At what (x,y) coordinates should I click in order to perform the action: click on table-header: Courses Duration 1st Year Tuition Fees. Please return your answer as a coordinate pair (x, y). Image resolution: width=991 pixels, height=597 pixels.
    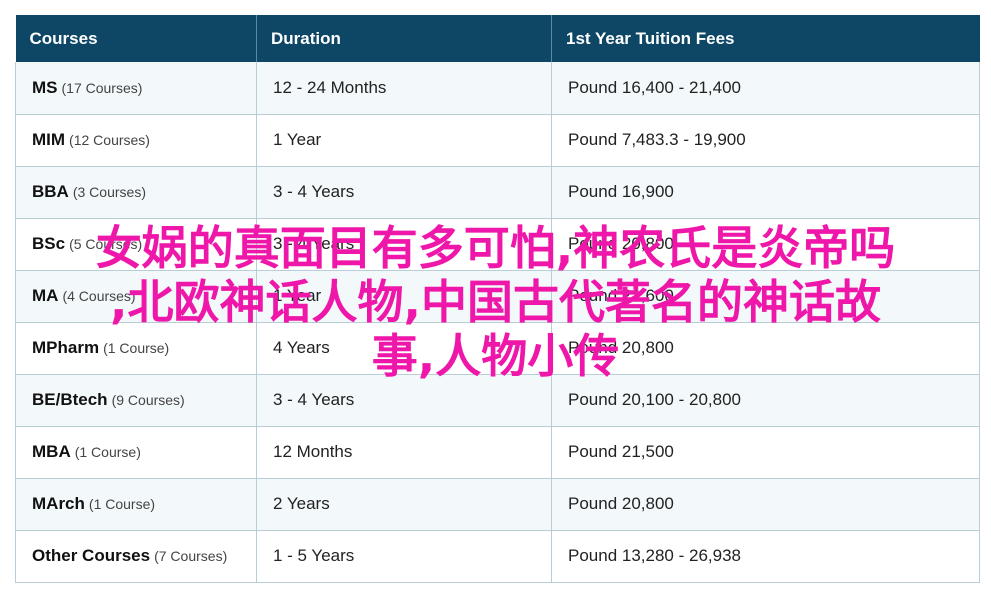
    Looking at the image, I should click on (497, 38).